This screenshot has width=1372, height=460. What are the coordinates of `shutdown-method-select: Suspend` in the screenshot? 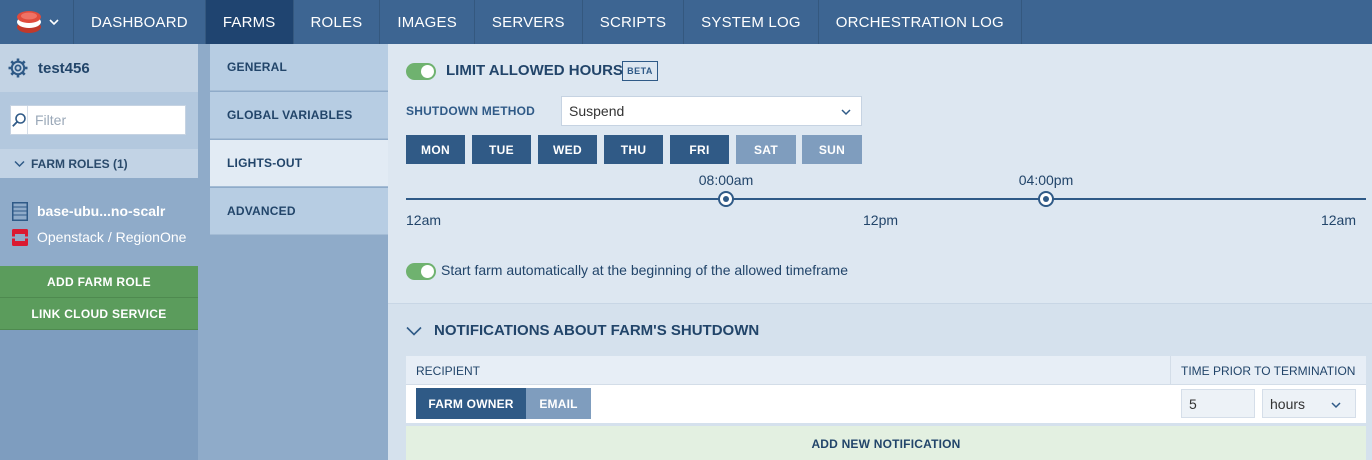 It's located at (711, 111).